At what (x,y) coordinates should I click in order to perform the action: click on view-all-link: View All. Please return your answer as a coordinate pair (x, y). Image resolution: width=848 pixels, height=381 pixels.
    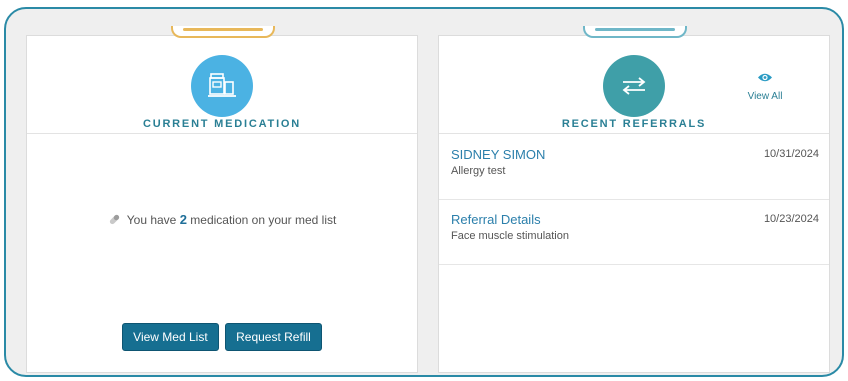
    Looking at the image, I should click on (765, 86).